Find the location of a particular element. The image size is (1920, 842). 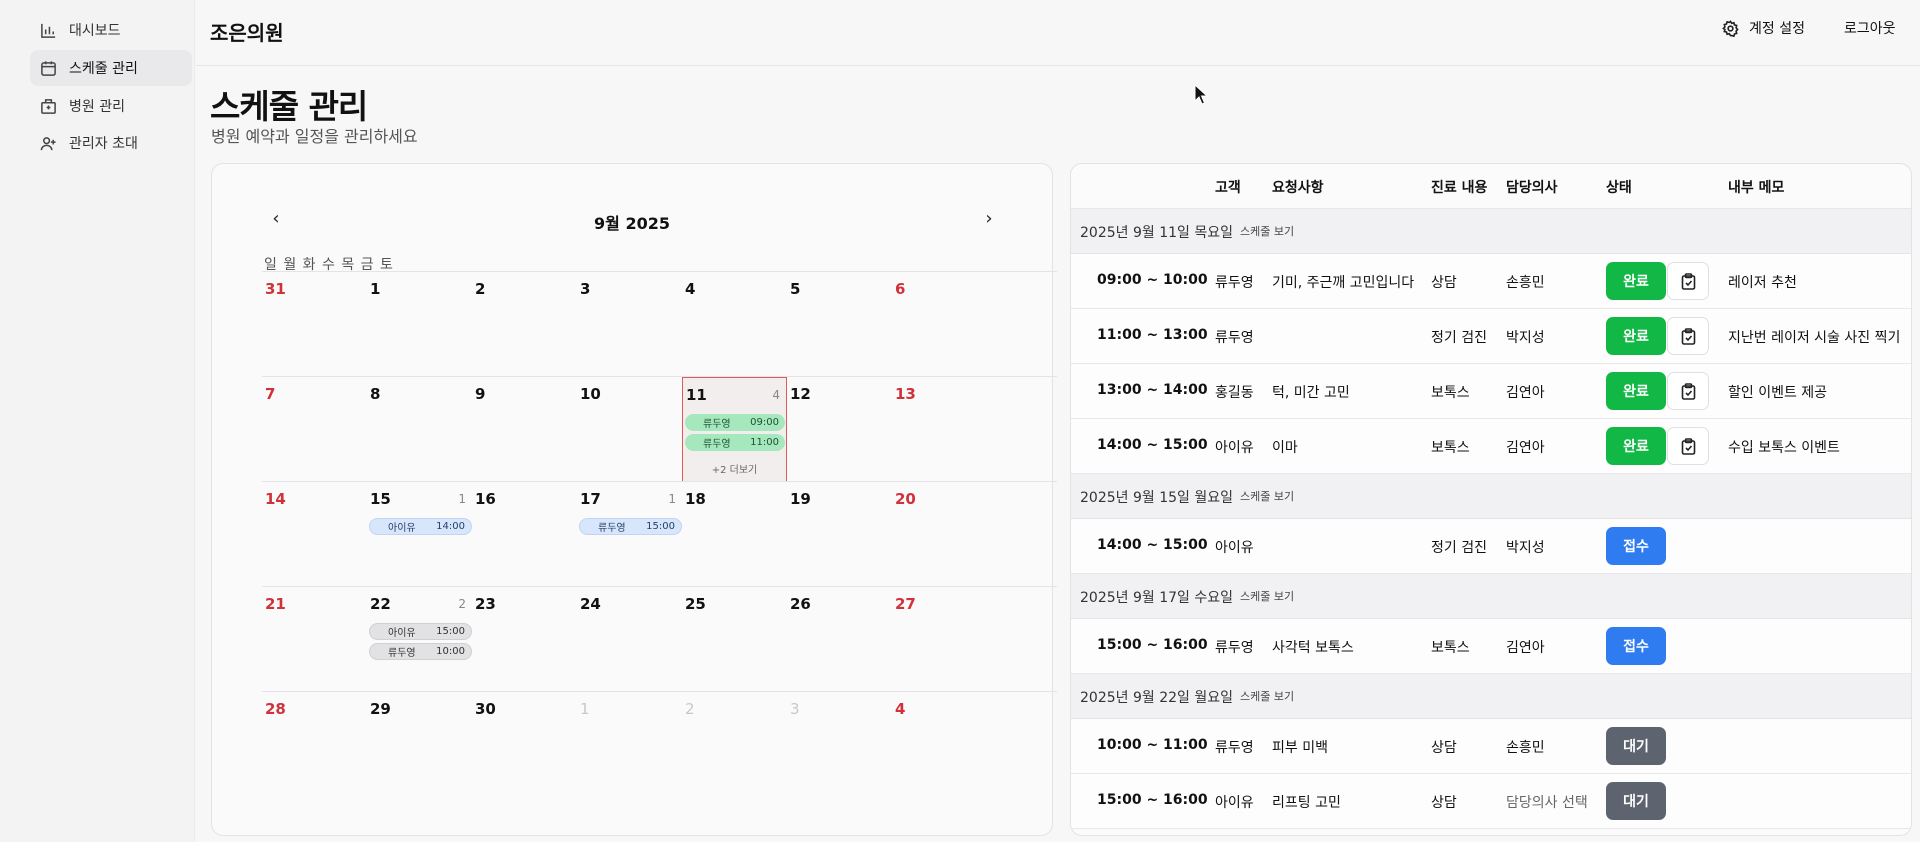

sidebar-item-dashboard: 대시보드 is located at coordinates (111, 30).